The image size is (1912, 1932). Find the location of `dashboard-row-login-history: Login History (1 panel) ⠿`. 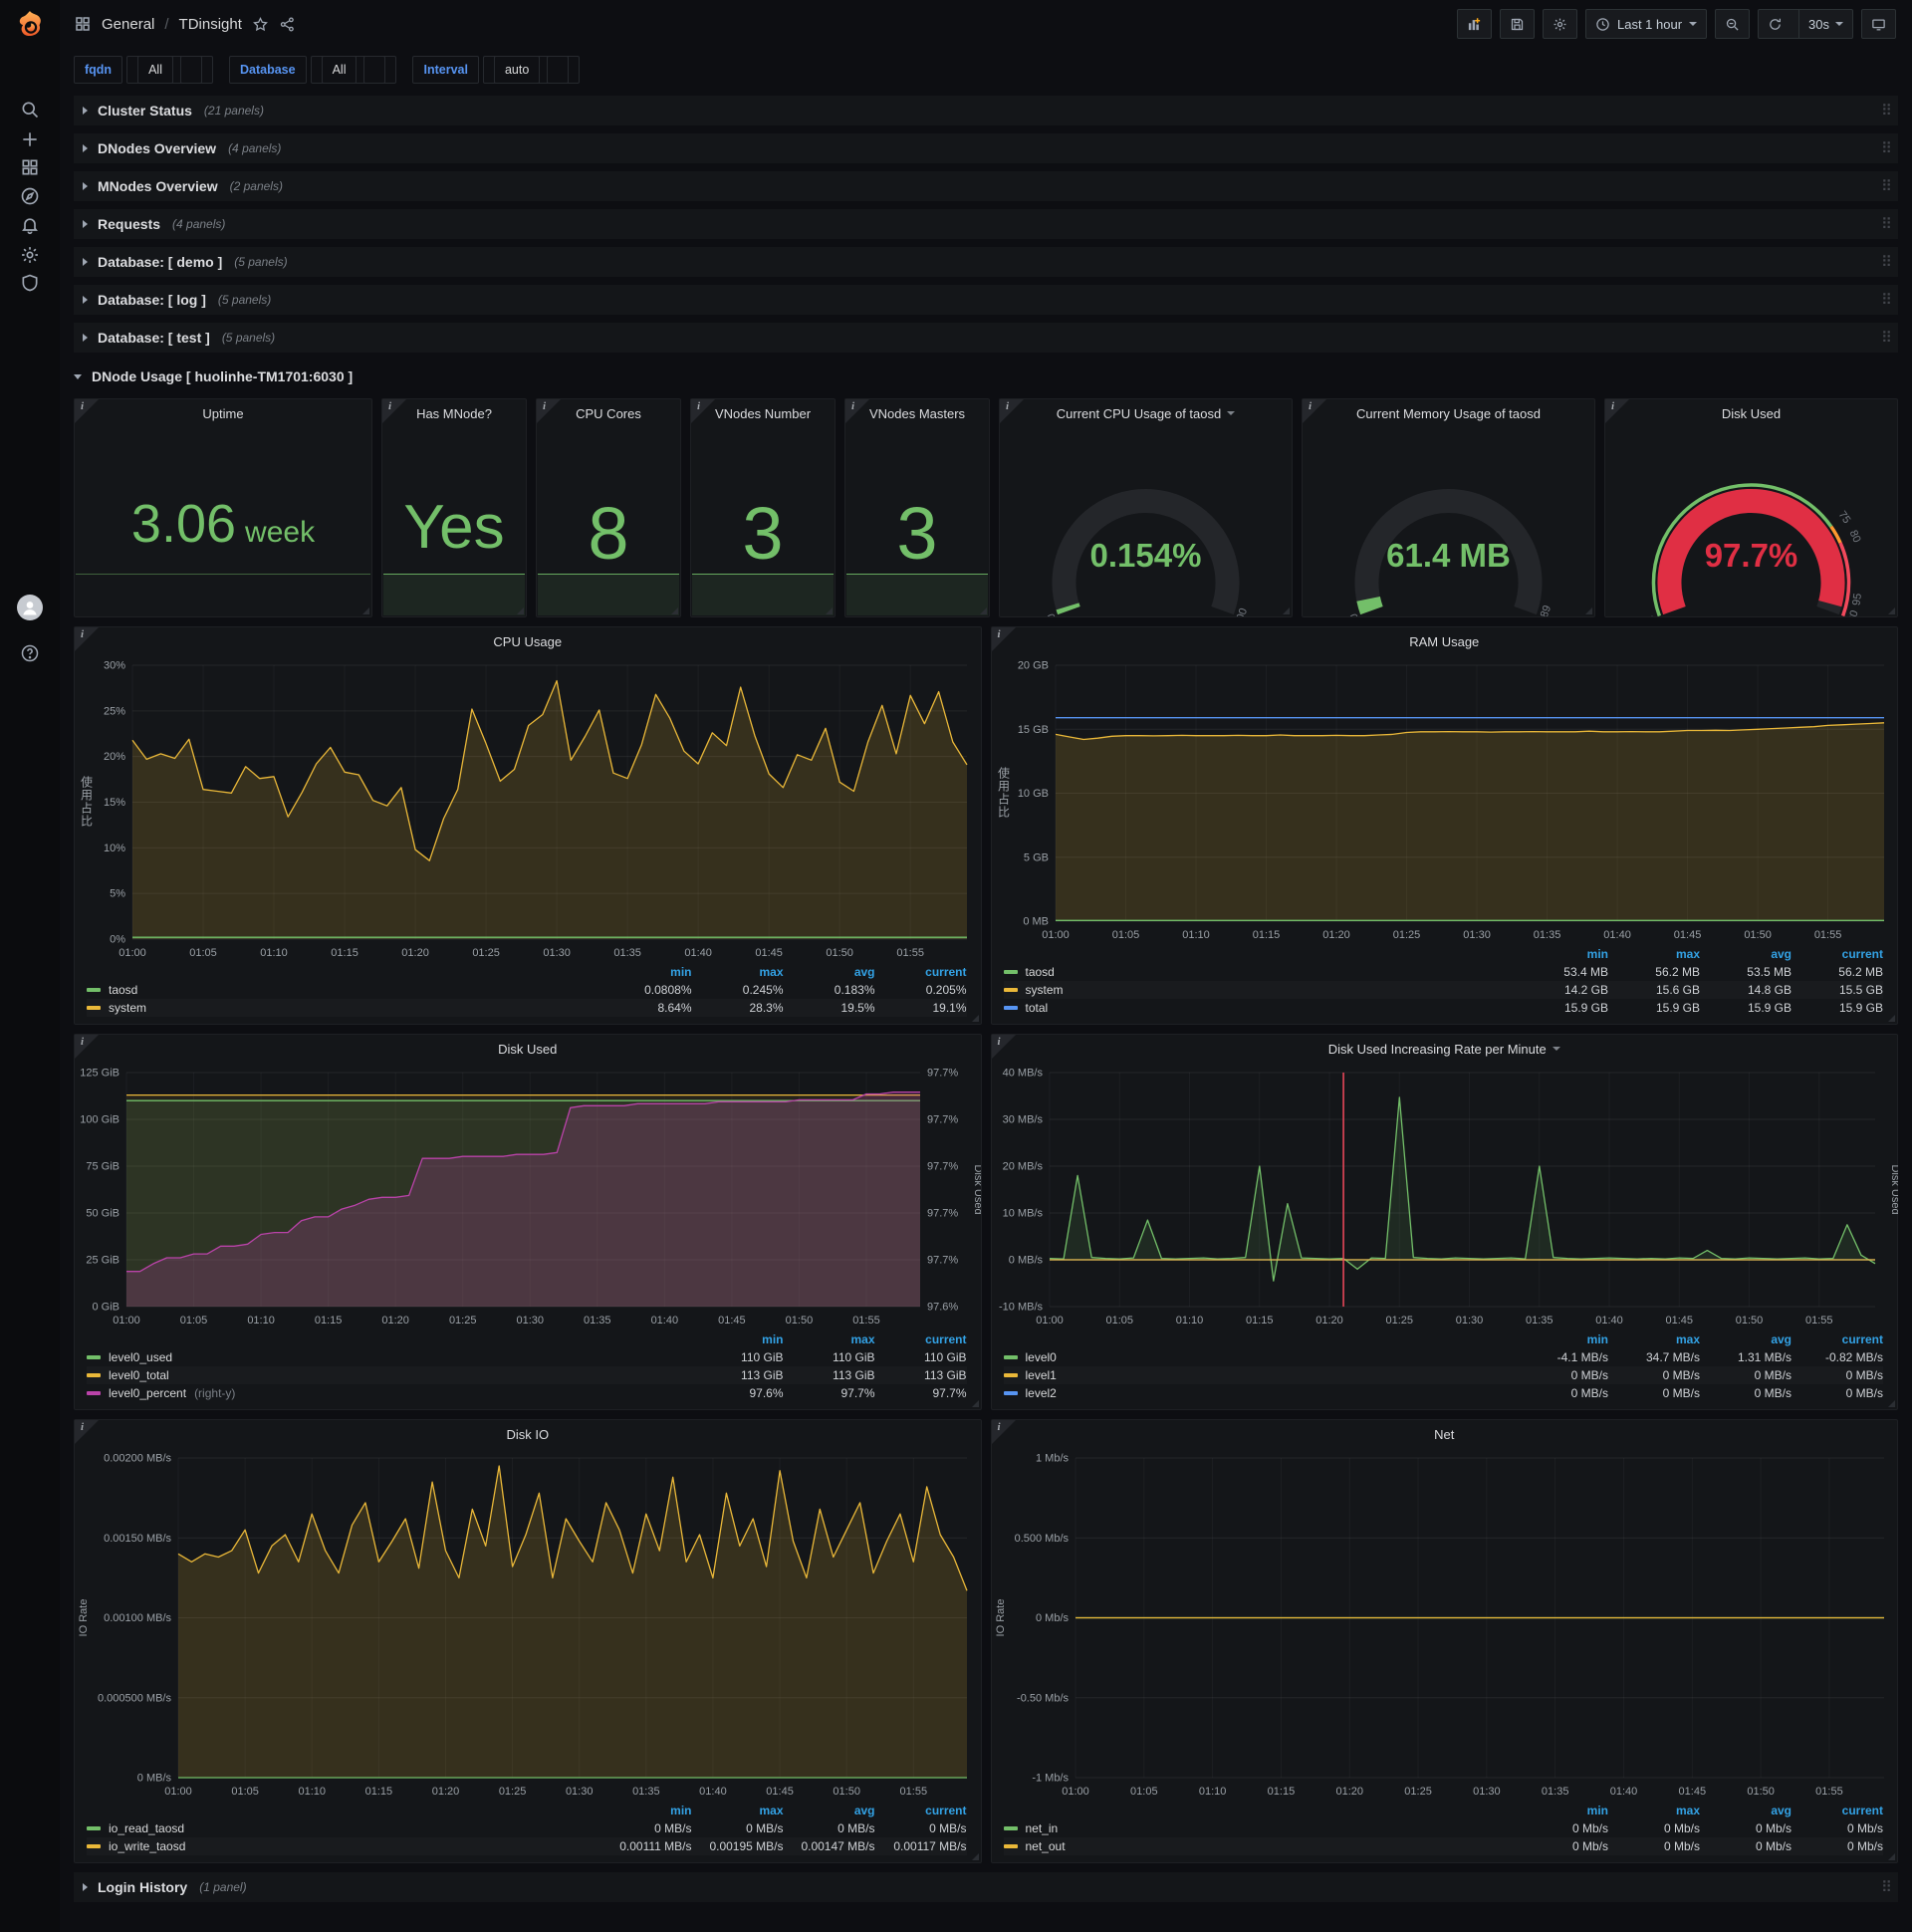

dashboard-row-login-history: Login History (1 panel) ⠿ is located at coordinates (986, 1887).